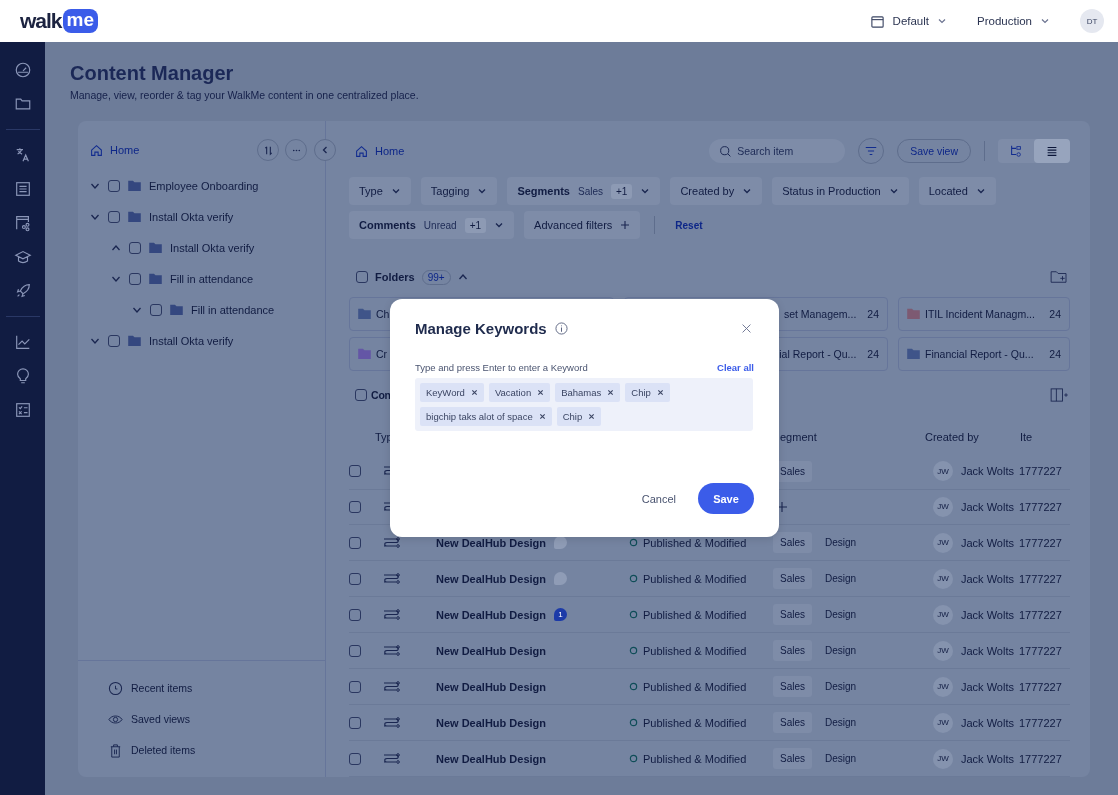 The image size is (1118, 795). I want to click on column-header: Ite, so click(1026, 436).